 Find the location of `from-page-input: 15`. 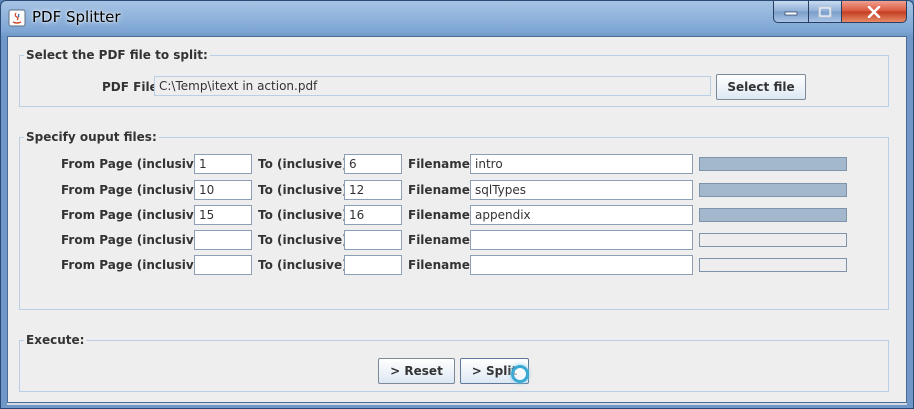

from-page-input: 15 is located at coordinates (223, 215).